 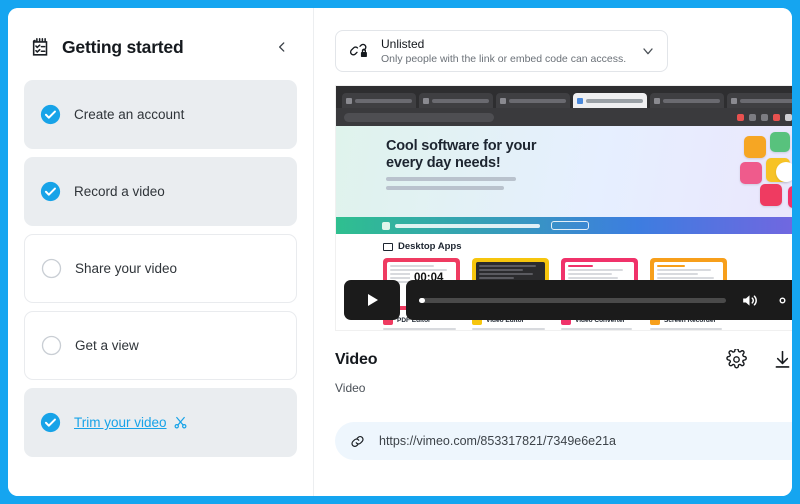 What do you see at coordinates (357, 441) in the screenshot?
I see `chain-icon` at bounding box center [357, 441].